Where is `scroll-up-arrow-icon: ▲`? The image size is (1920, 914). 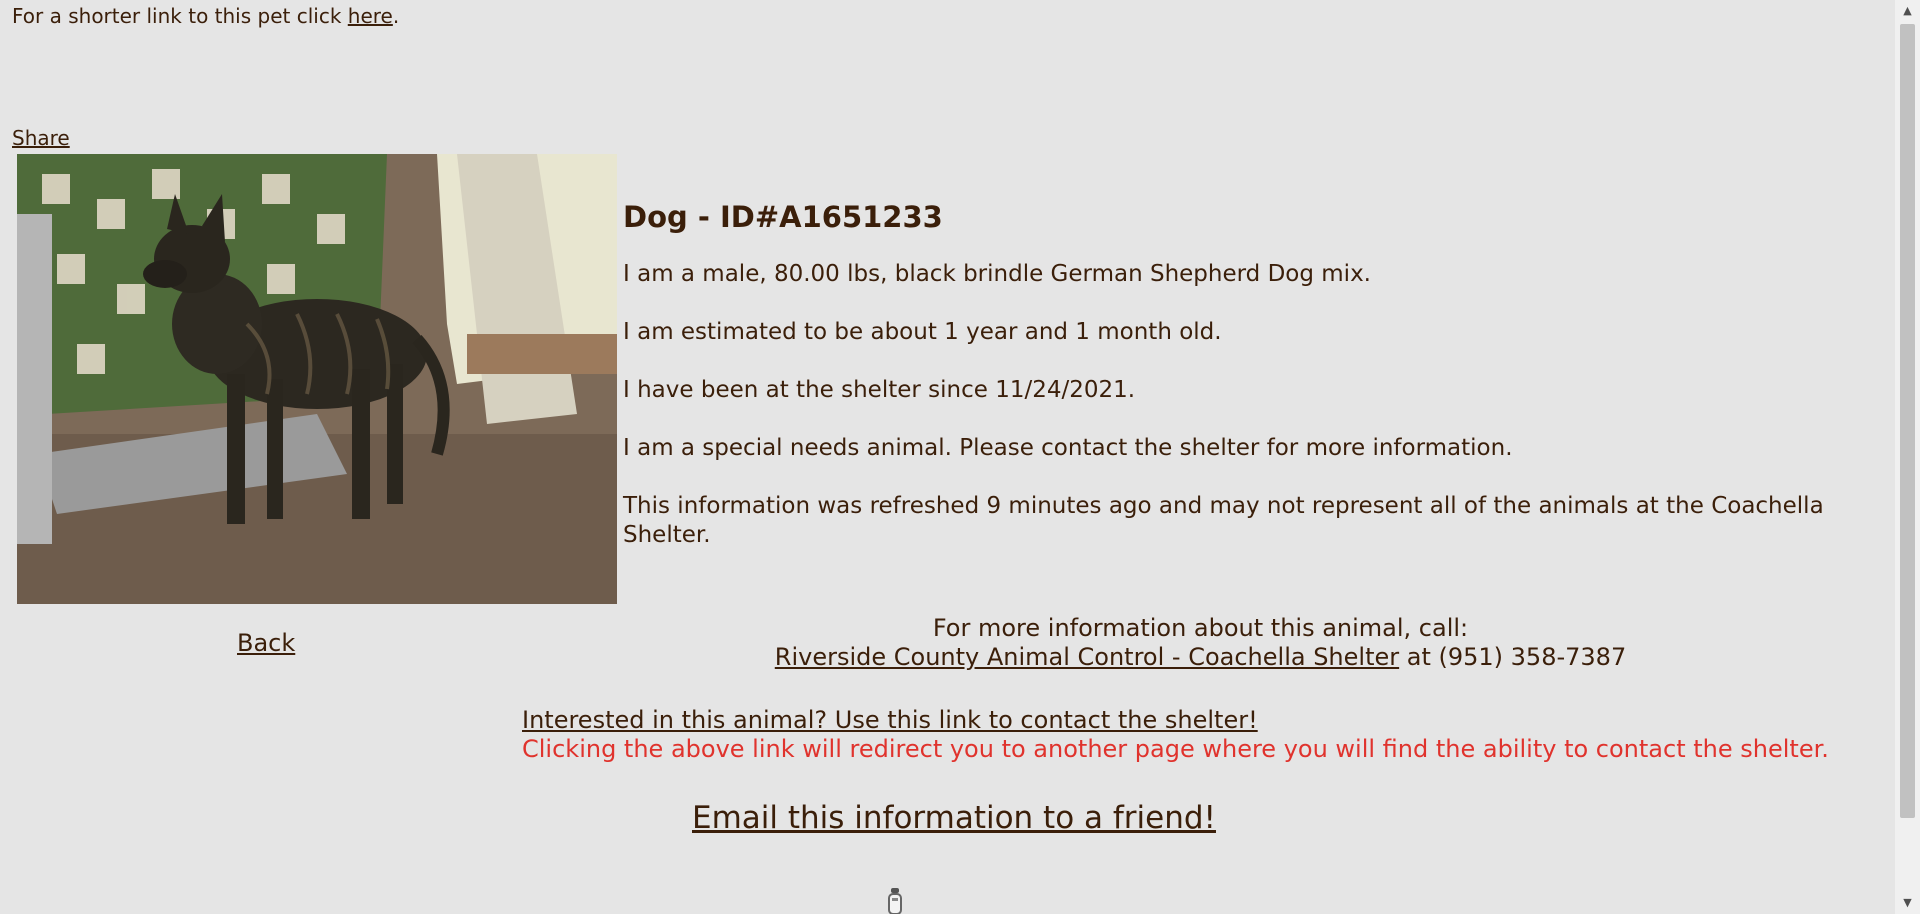 scroll-up-arrow-icon: ▲ is located at coordinates (1907, 11).